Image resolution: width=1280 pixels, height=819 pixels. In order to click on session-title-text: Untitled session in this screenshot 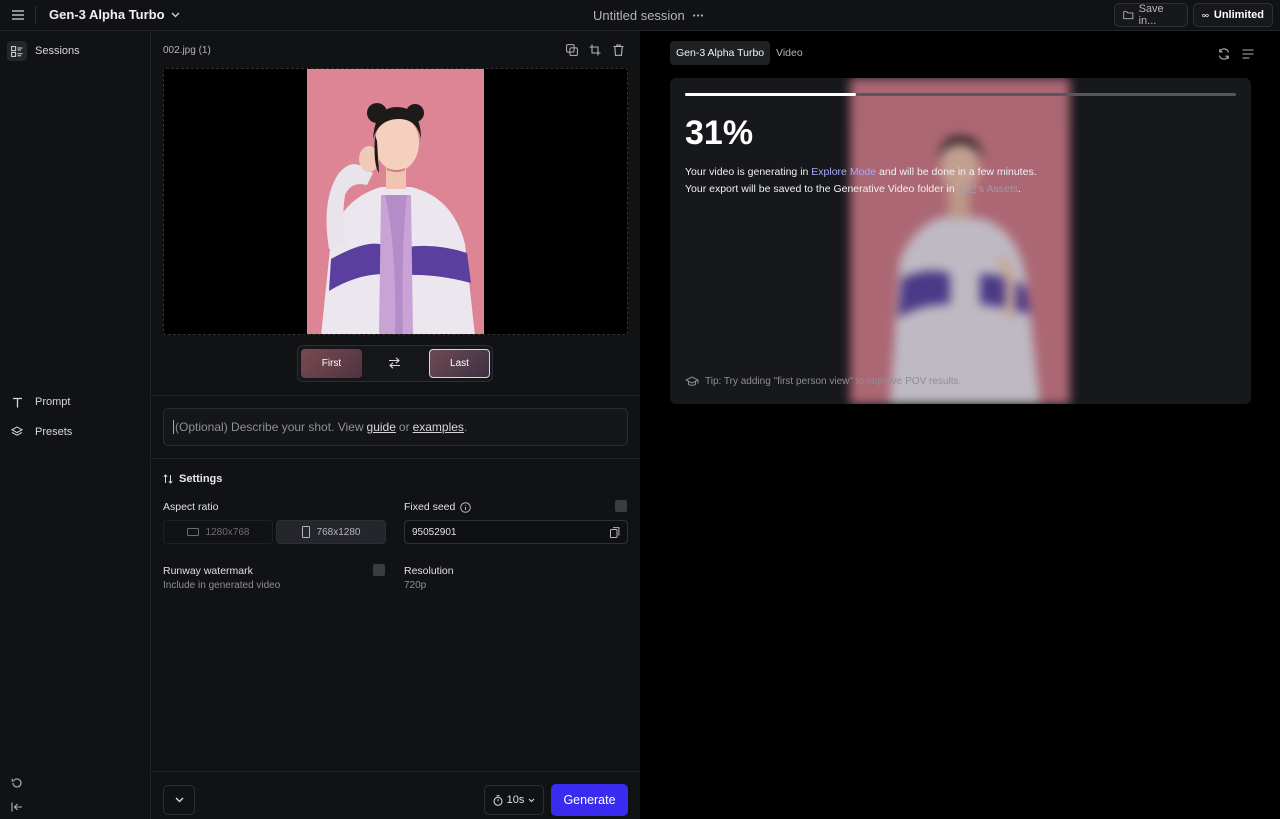, I will do `click(639, 15)`.